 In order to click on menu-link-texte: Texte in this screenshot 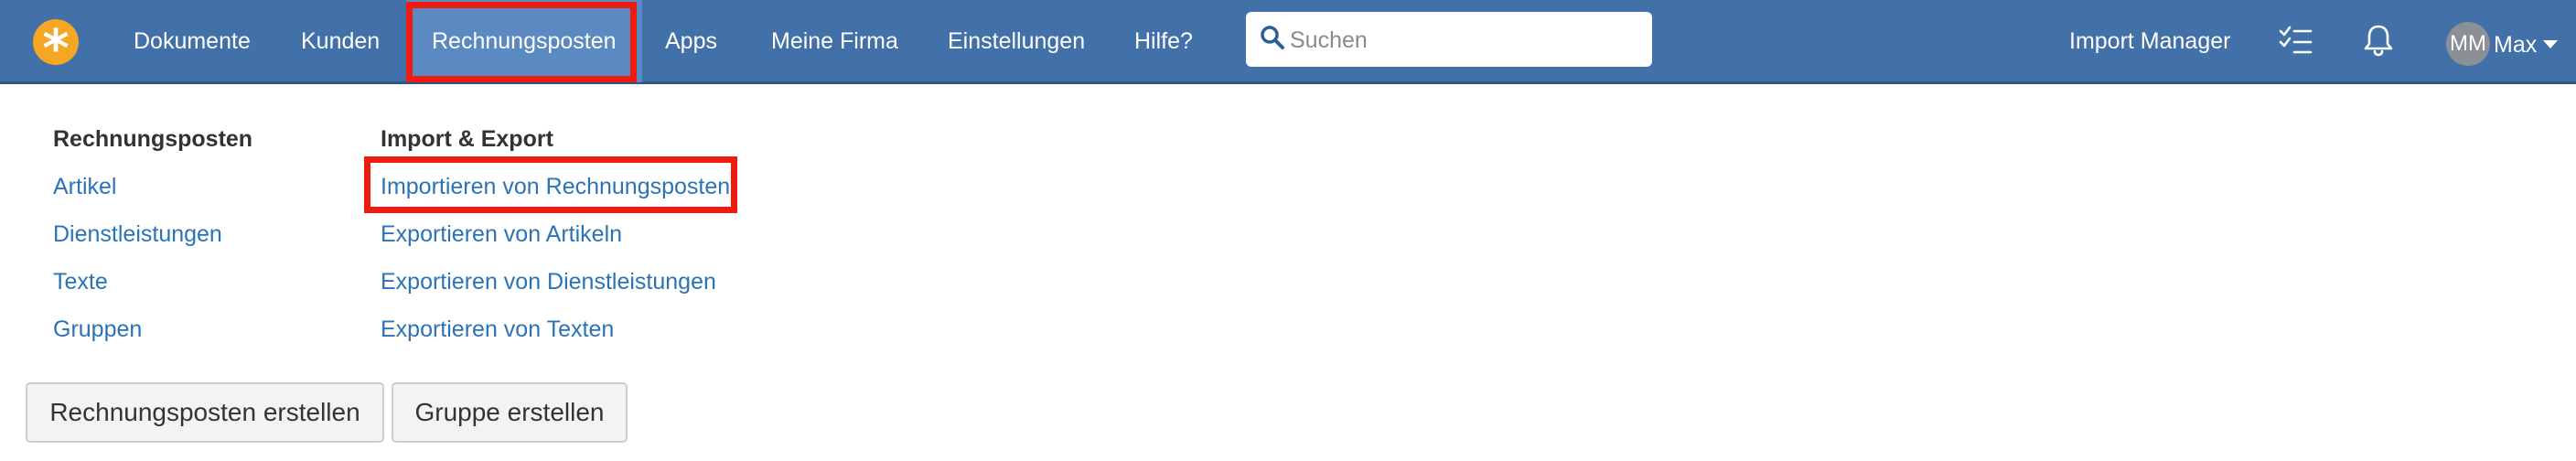, I will do `click(80, 282)`.